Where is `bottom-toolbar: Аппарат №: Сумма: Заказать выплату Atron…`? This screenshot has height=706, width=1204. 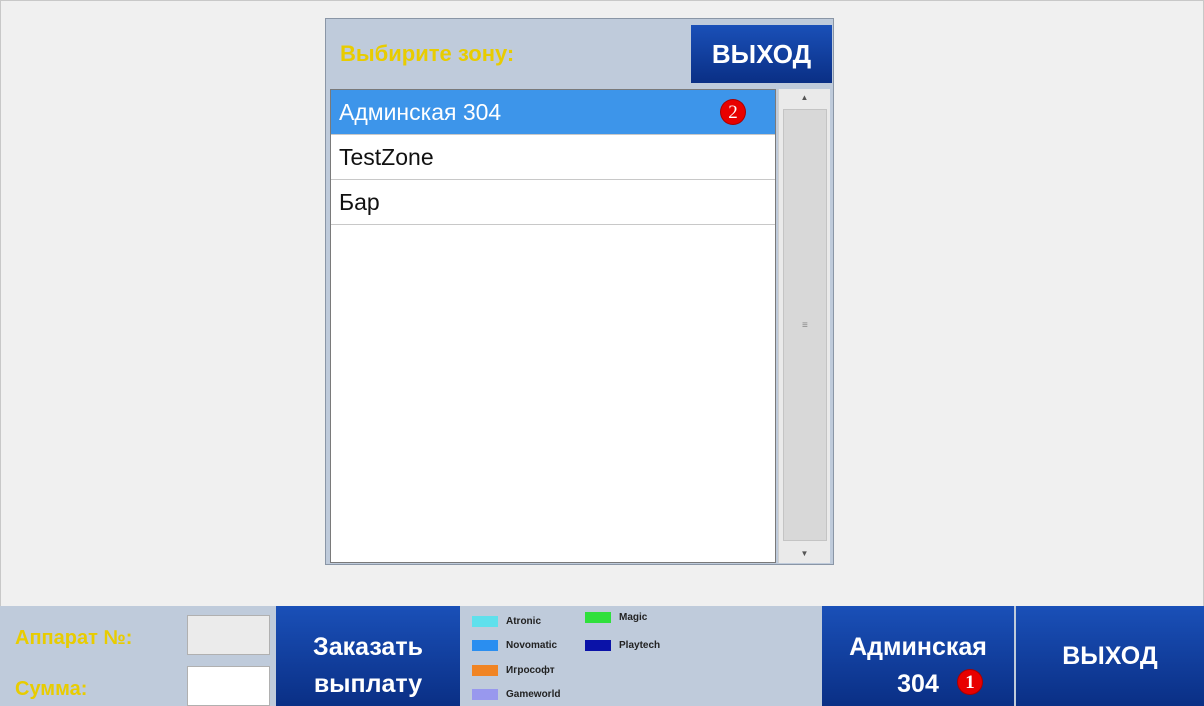
bottom-toolbar: Аппарат №: Сумма: Заказать выплату Atron… is located at coordinates (602, 656).